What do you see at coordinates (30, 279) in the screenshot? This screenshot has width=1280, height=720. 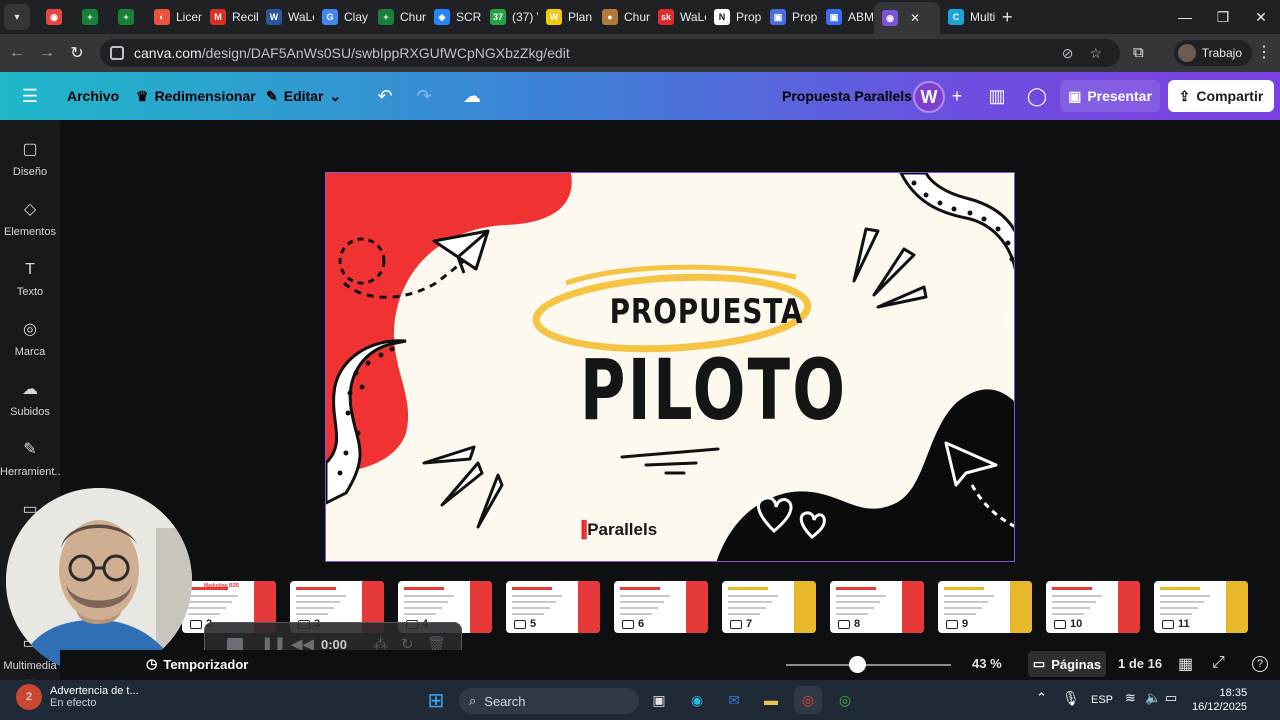 I see `rail-item-3: T Texto` at bounding box center [30, 279].